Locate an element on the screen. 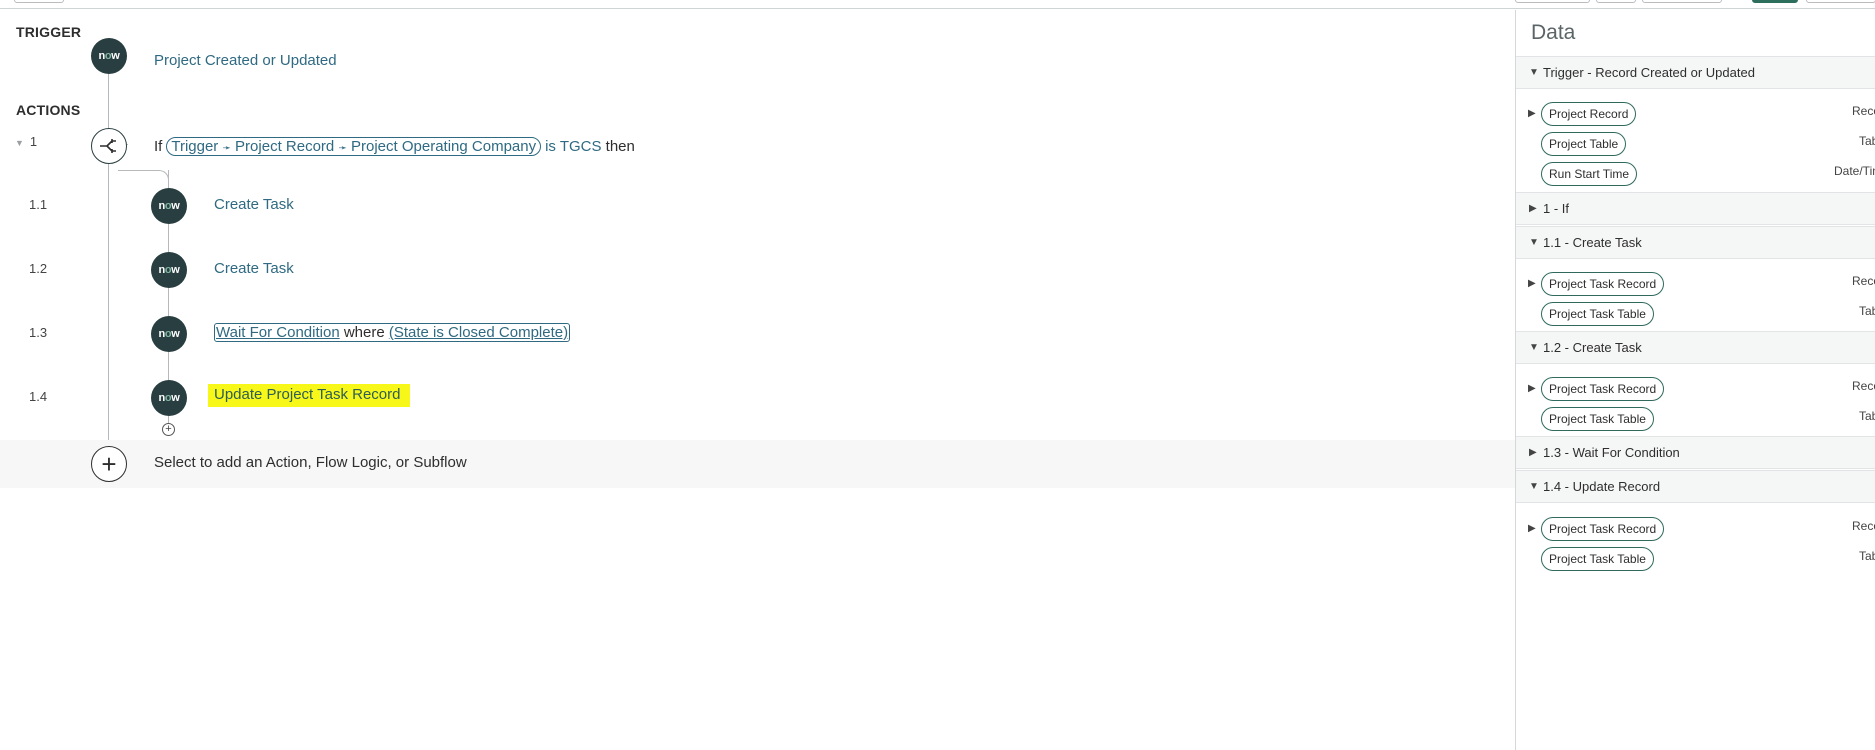 The height and width of the screenshot is (750, 1875). top-toolbar is located at coordinates (937, 4).